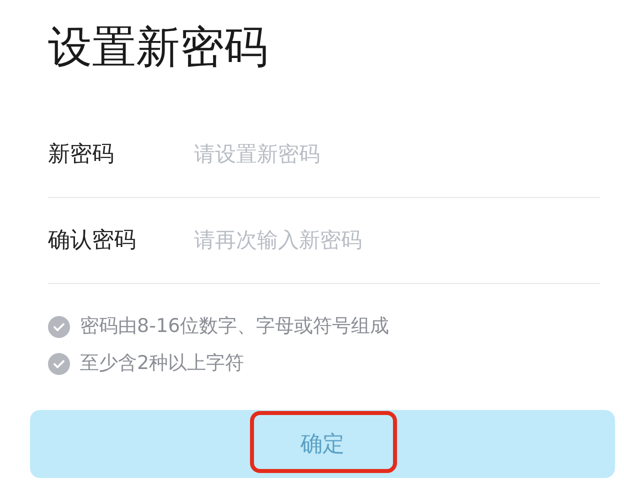  What do you see at coordinates (158, 48) in the screenshot?
I see `page-title: 设置新密码` at bounding box center [158, 48].